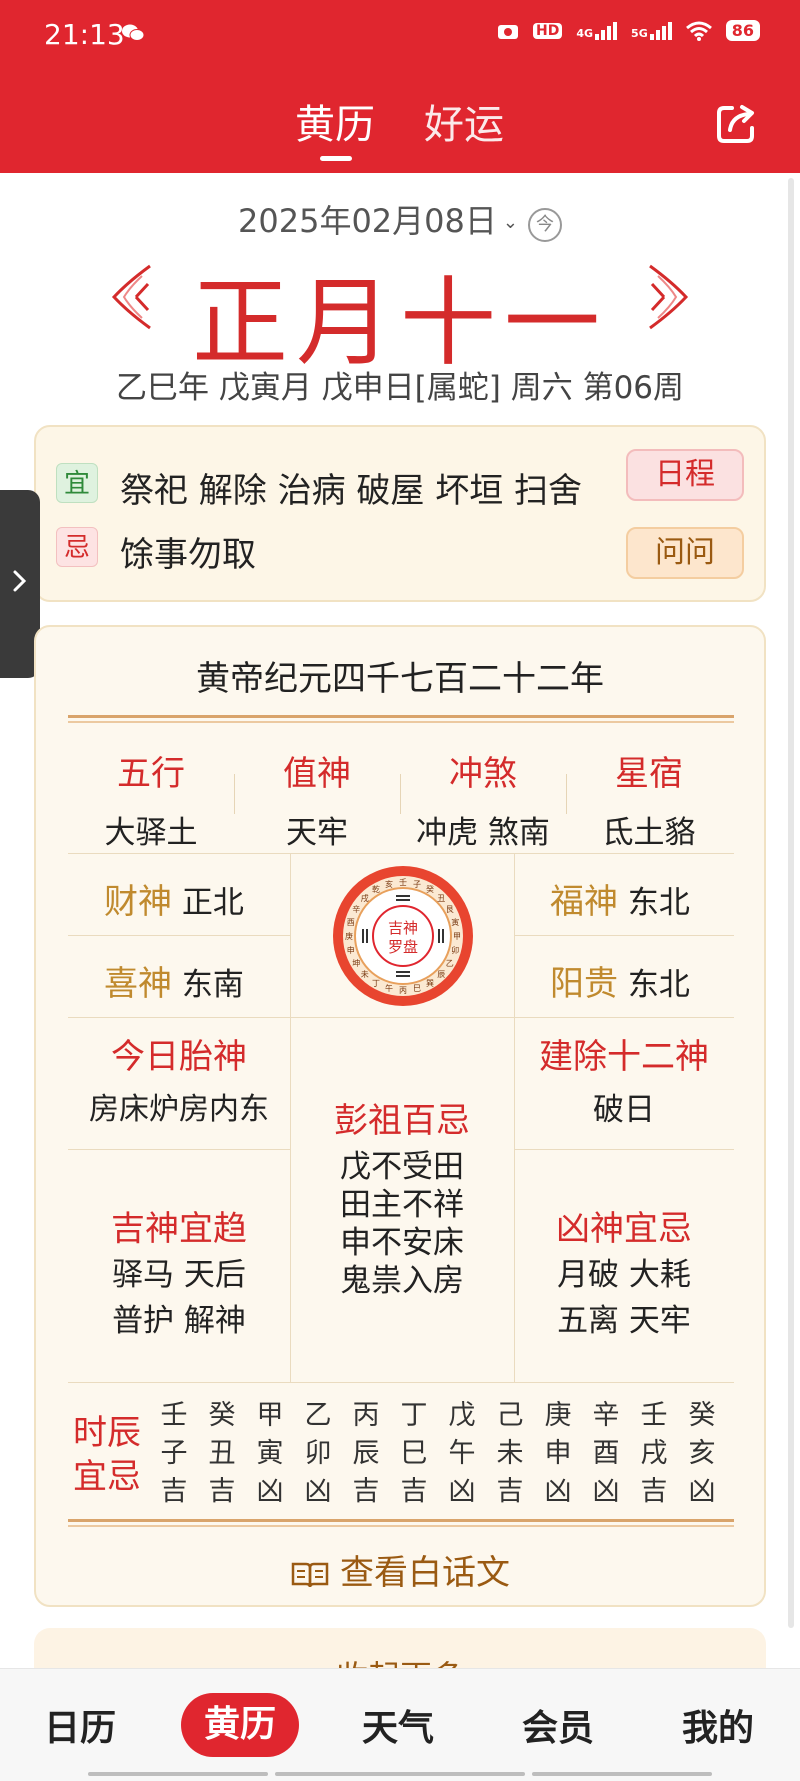 This screenshot has width=800, height=1781. What do you see at coordinates (649, 792) in the screenshot?
I see `xingxiu-cell: 星宿 氐土貉` at bounding box center [649, 792].